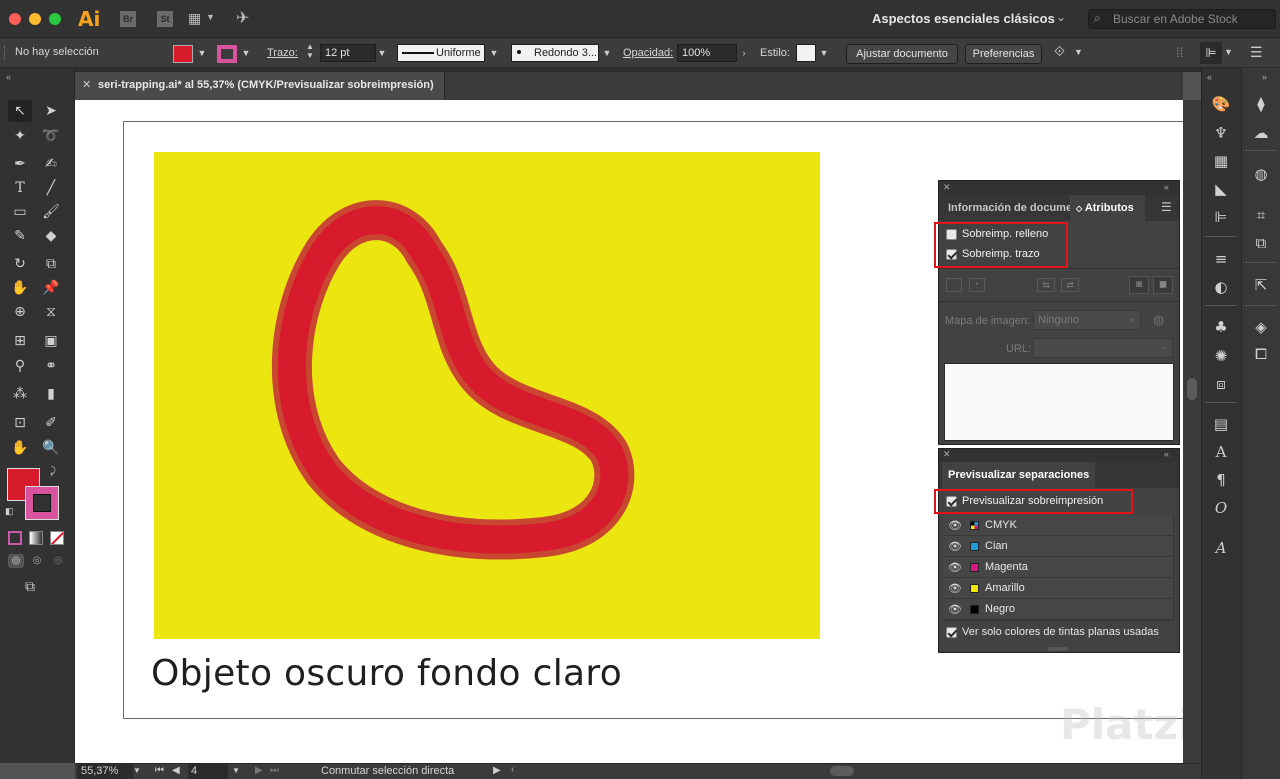 The image size is (1280, 779). Describe the element at coordinates (1221, 356) in the screenshot. I see `appearance-panel-icon: ✺` at that location.